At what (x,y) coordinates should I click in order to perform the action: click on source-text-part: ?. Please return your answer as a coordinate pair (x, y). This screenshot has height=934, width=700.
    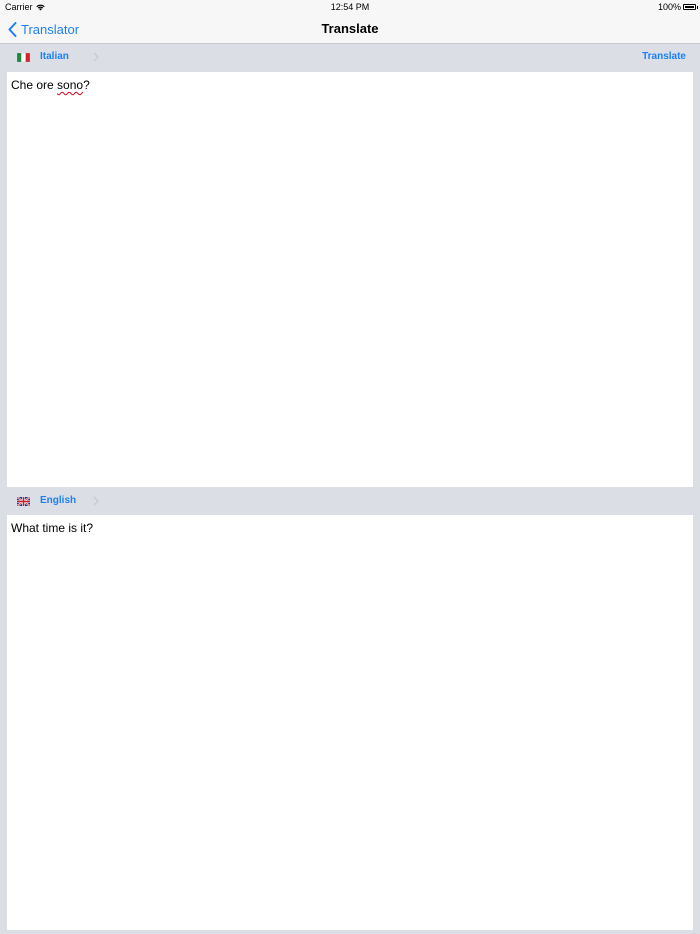
    Looking at the image, I should click on (86, 85).